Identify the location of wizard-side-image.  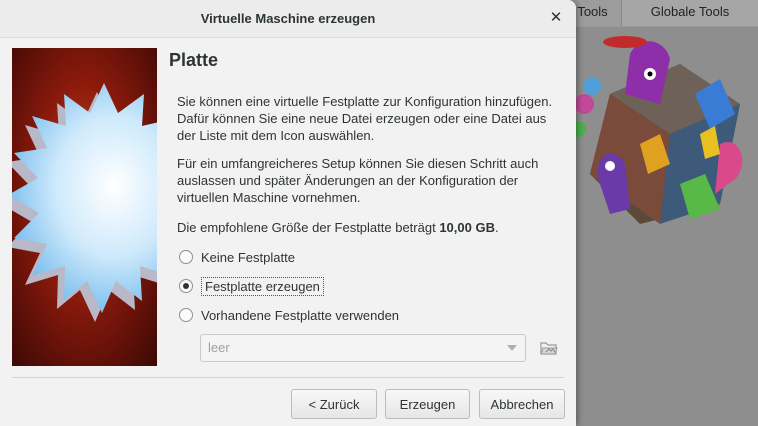
(84, 207).